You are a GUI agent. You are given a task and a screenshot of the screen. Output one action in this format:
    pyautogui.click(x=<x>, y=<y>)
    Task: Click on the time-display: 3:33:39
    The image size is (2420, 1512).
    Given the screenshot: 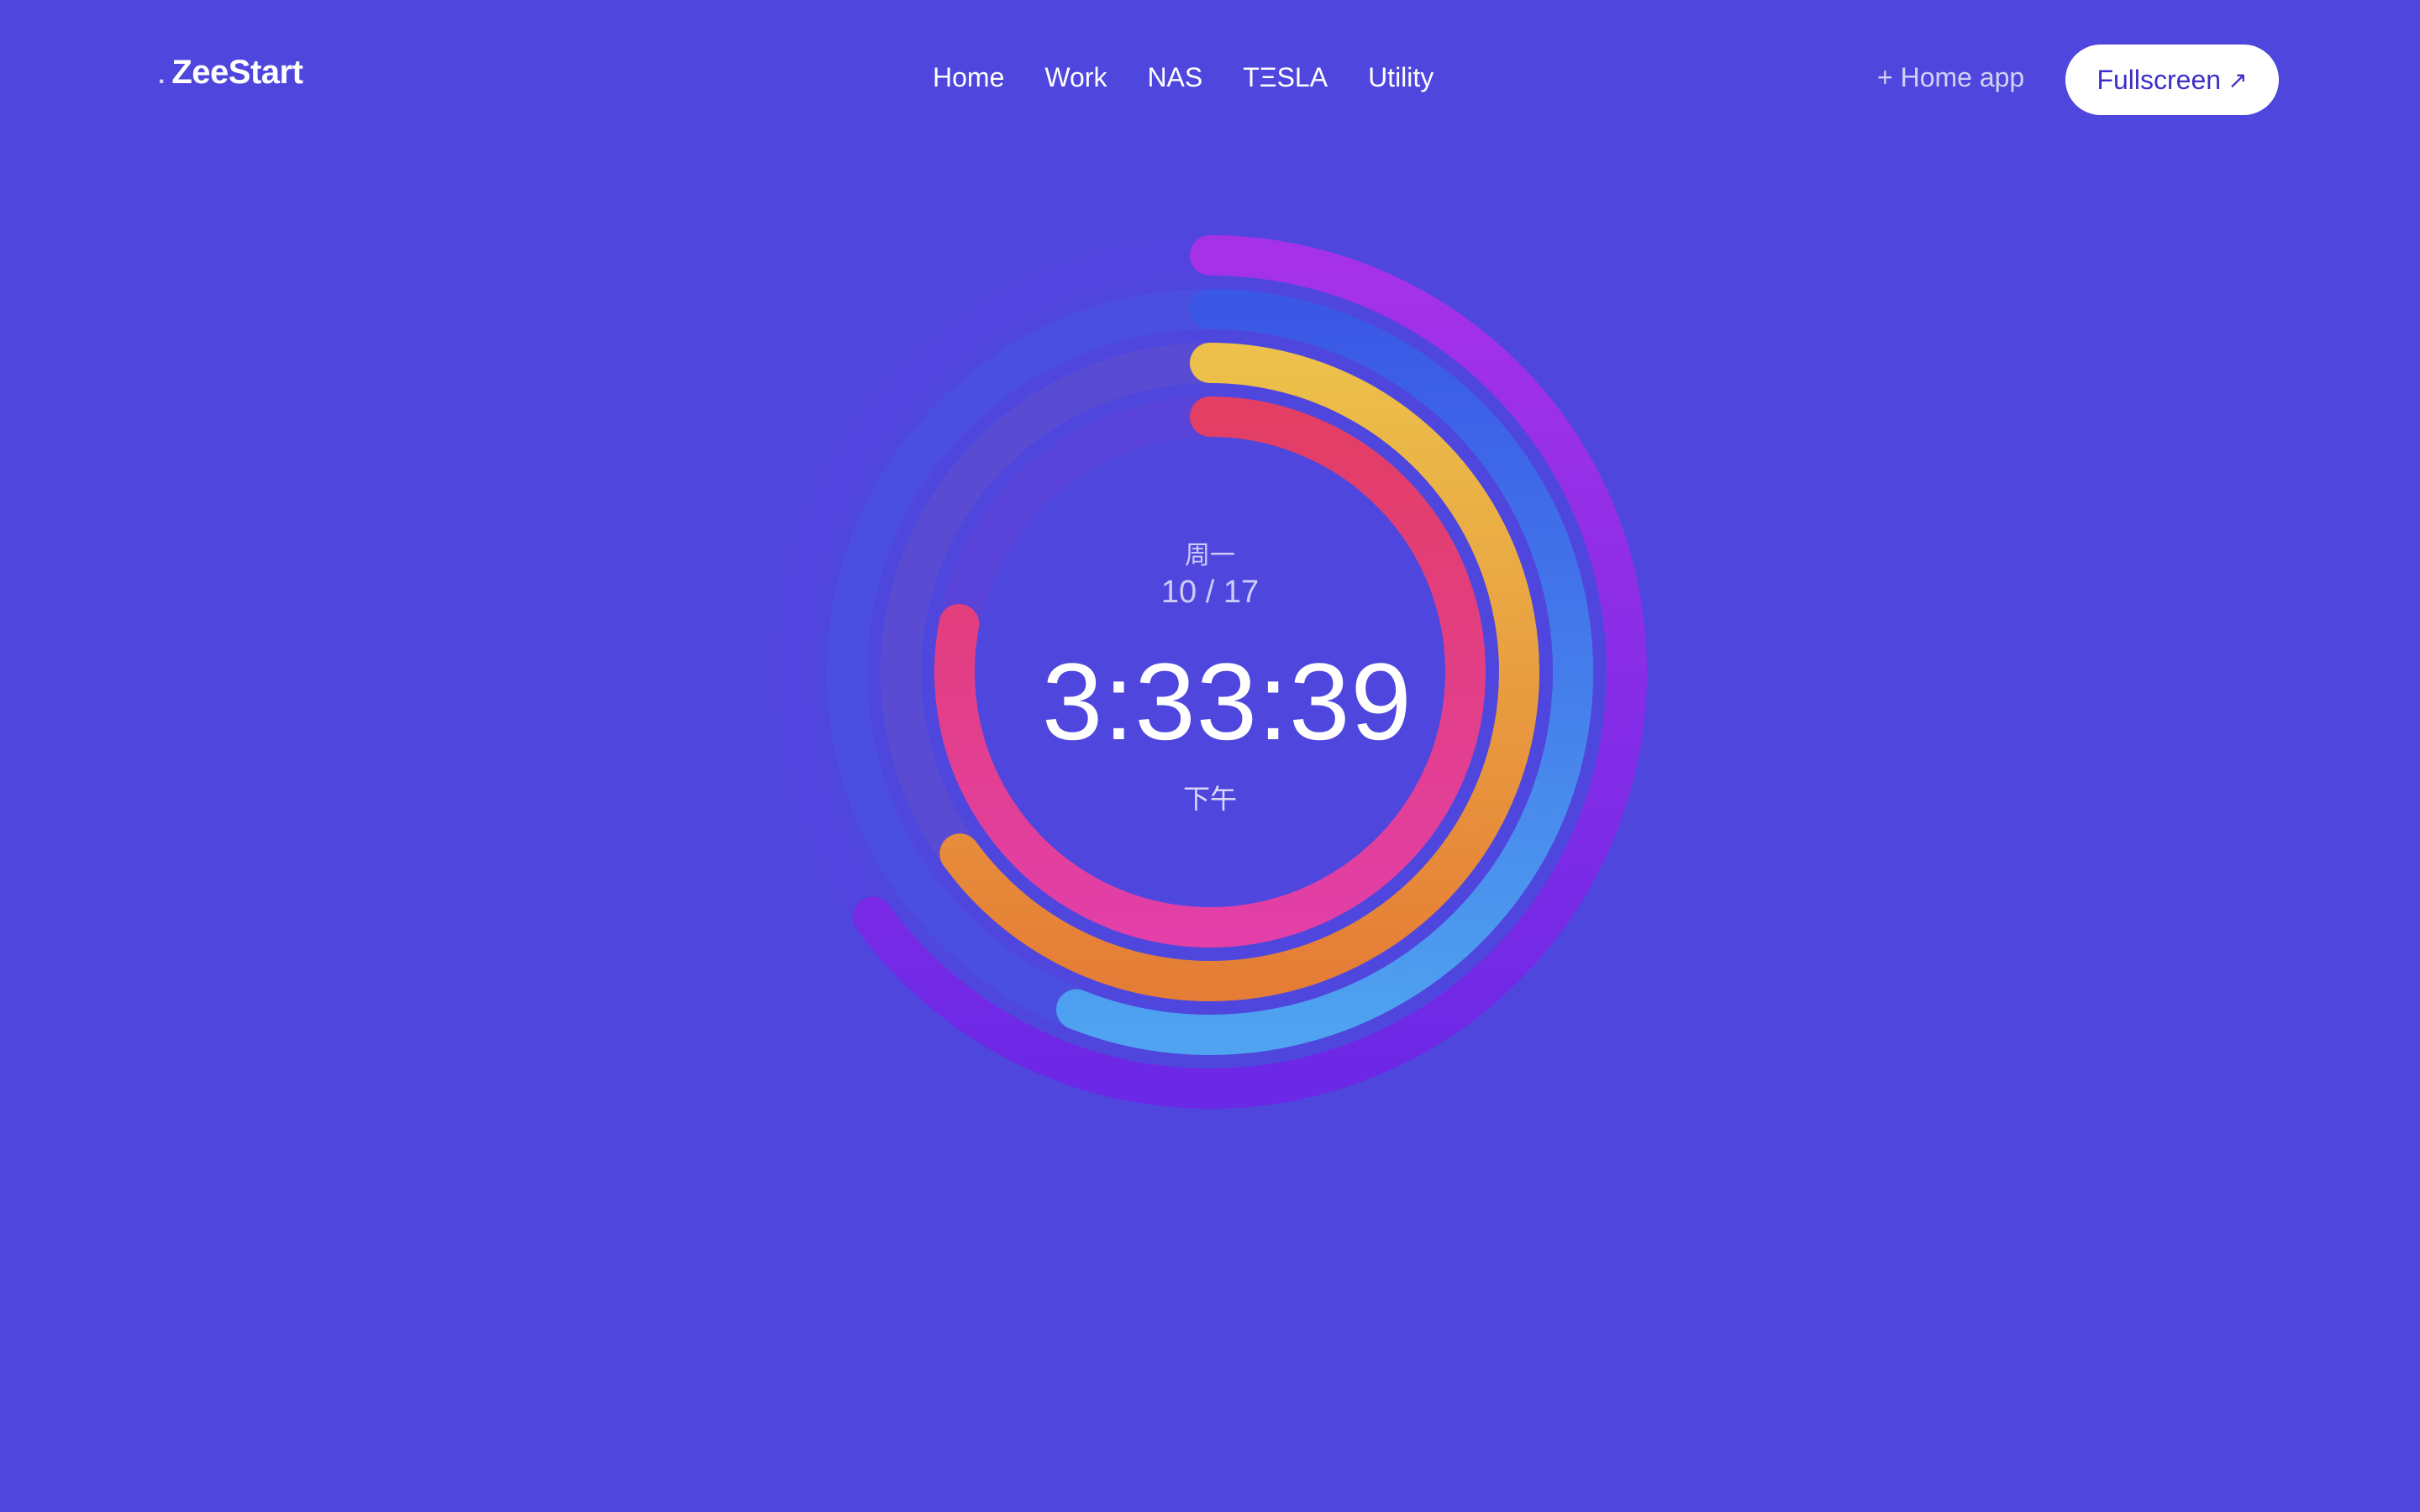 What is the action you would take?
    pyautogui.click(x=1227, y=701)
    